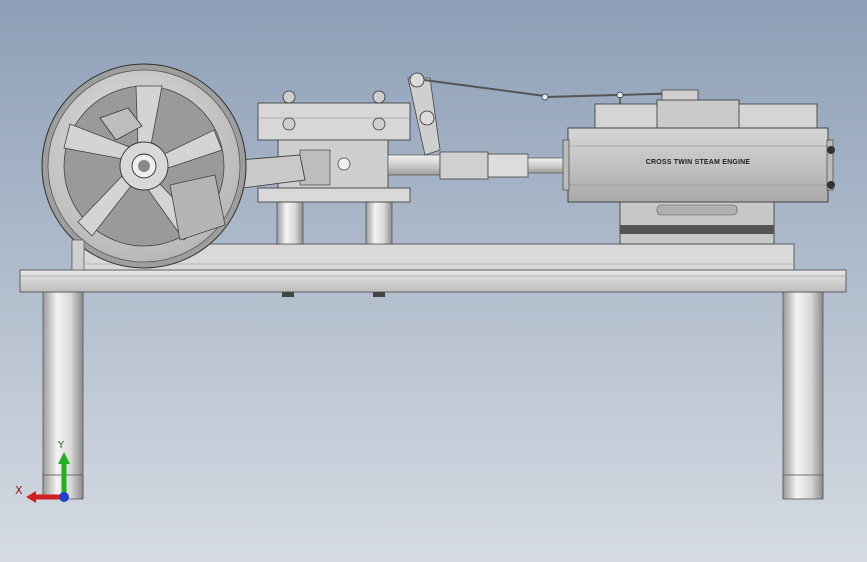 The image size is (867, 562). I want to click on flywheel, so click(144, 166).